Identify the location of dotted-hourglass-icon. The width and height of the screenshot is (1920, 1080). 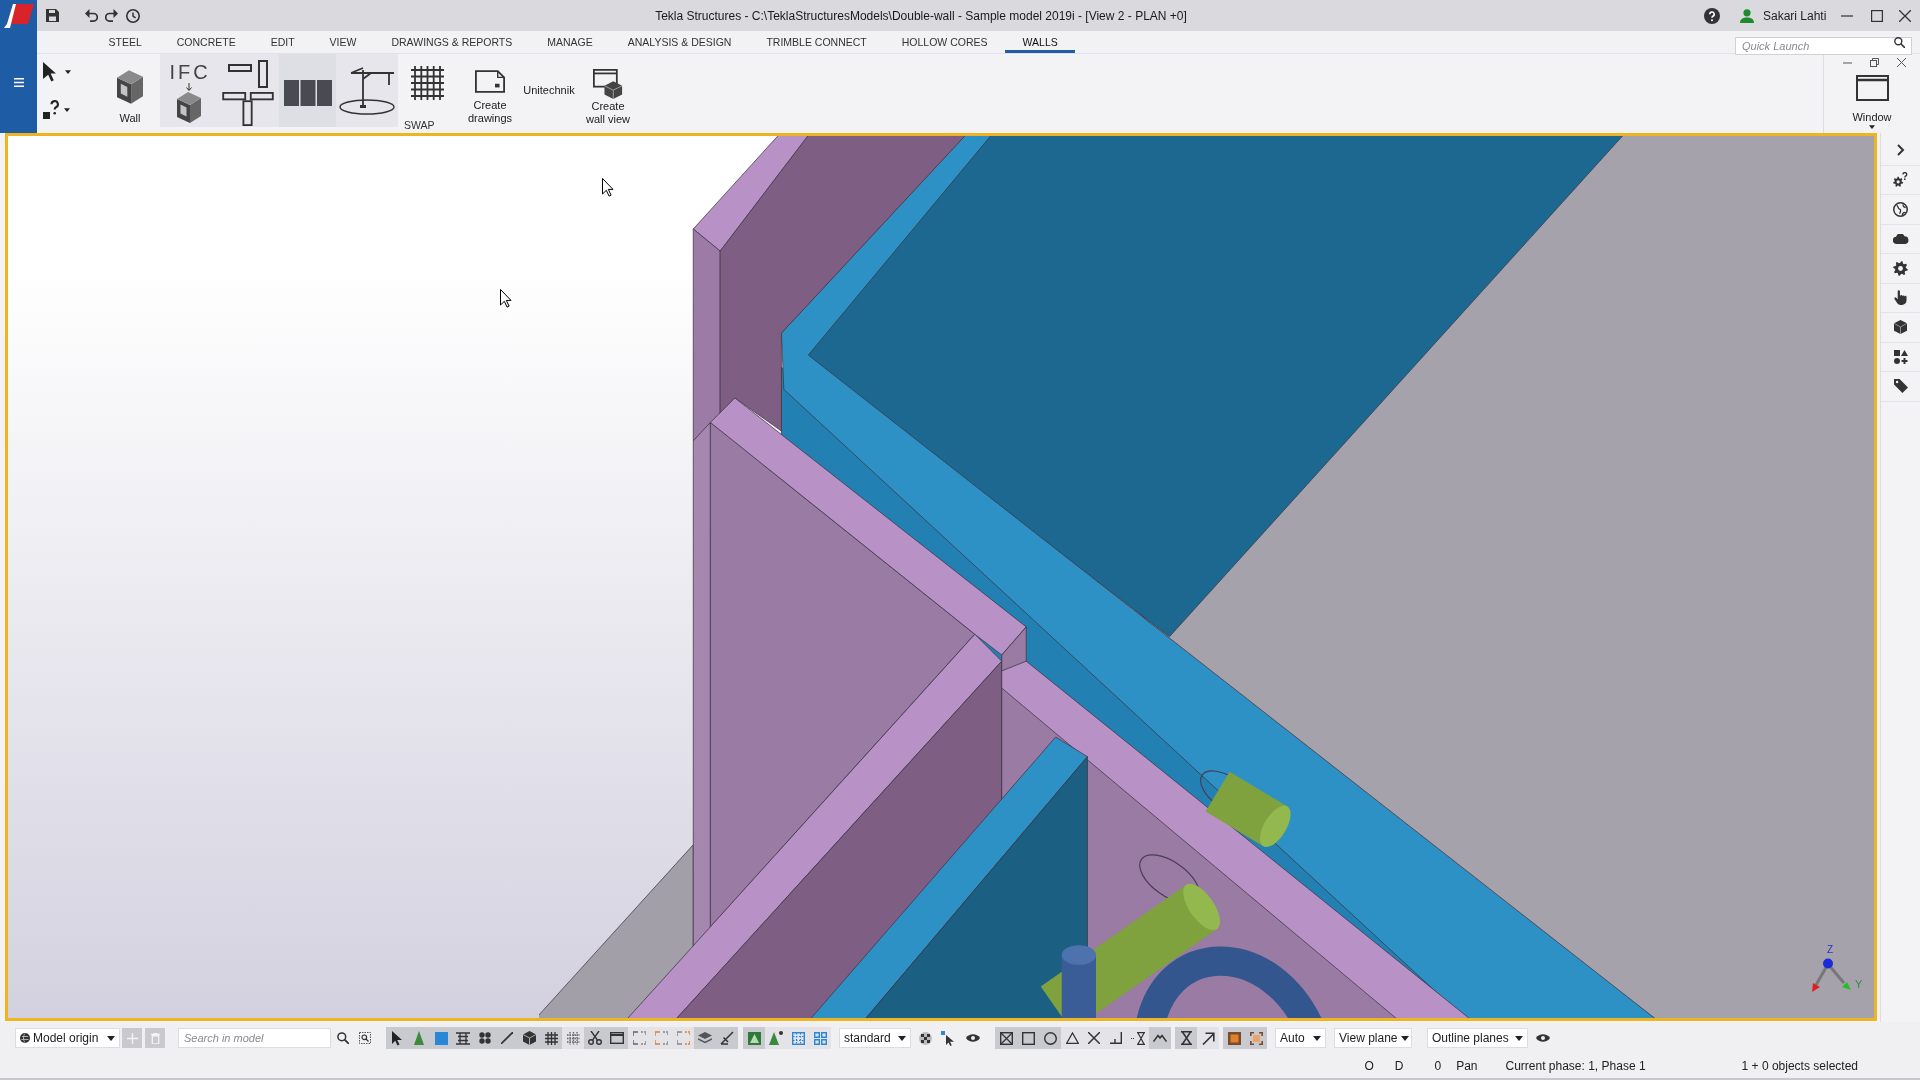
(1138, 1038).